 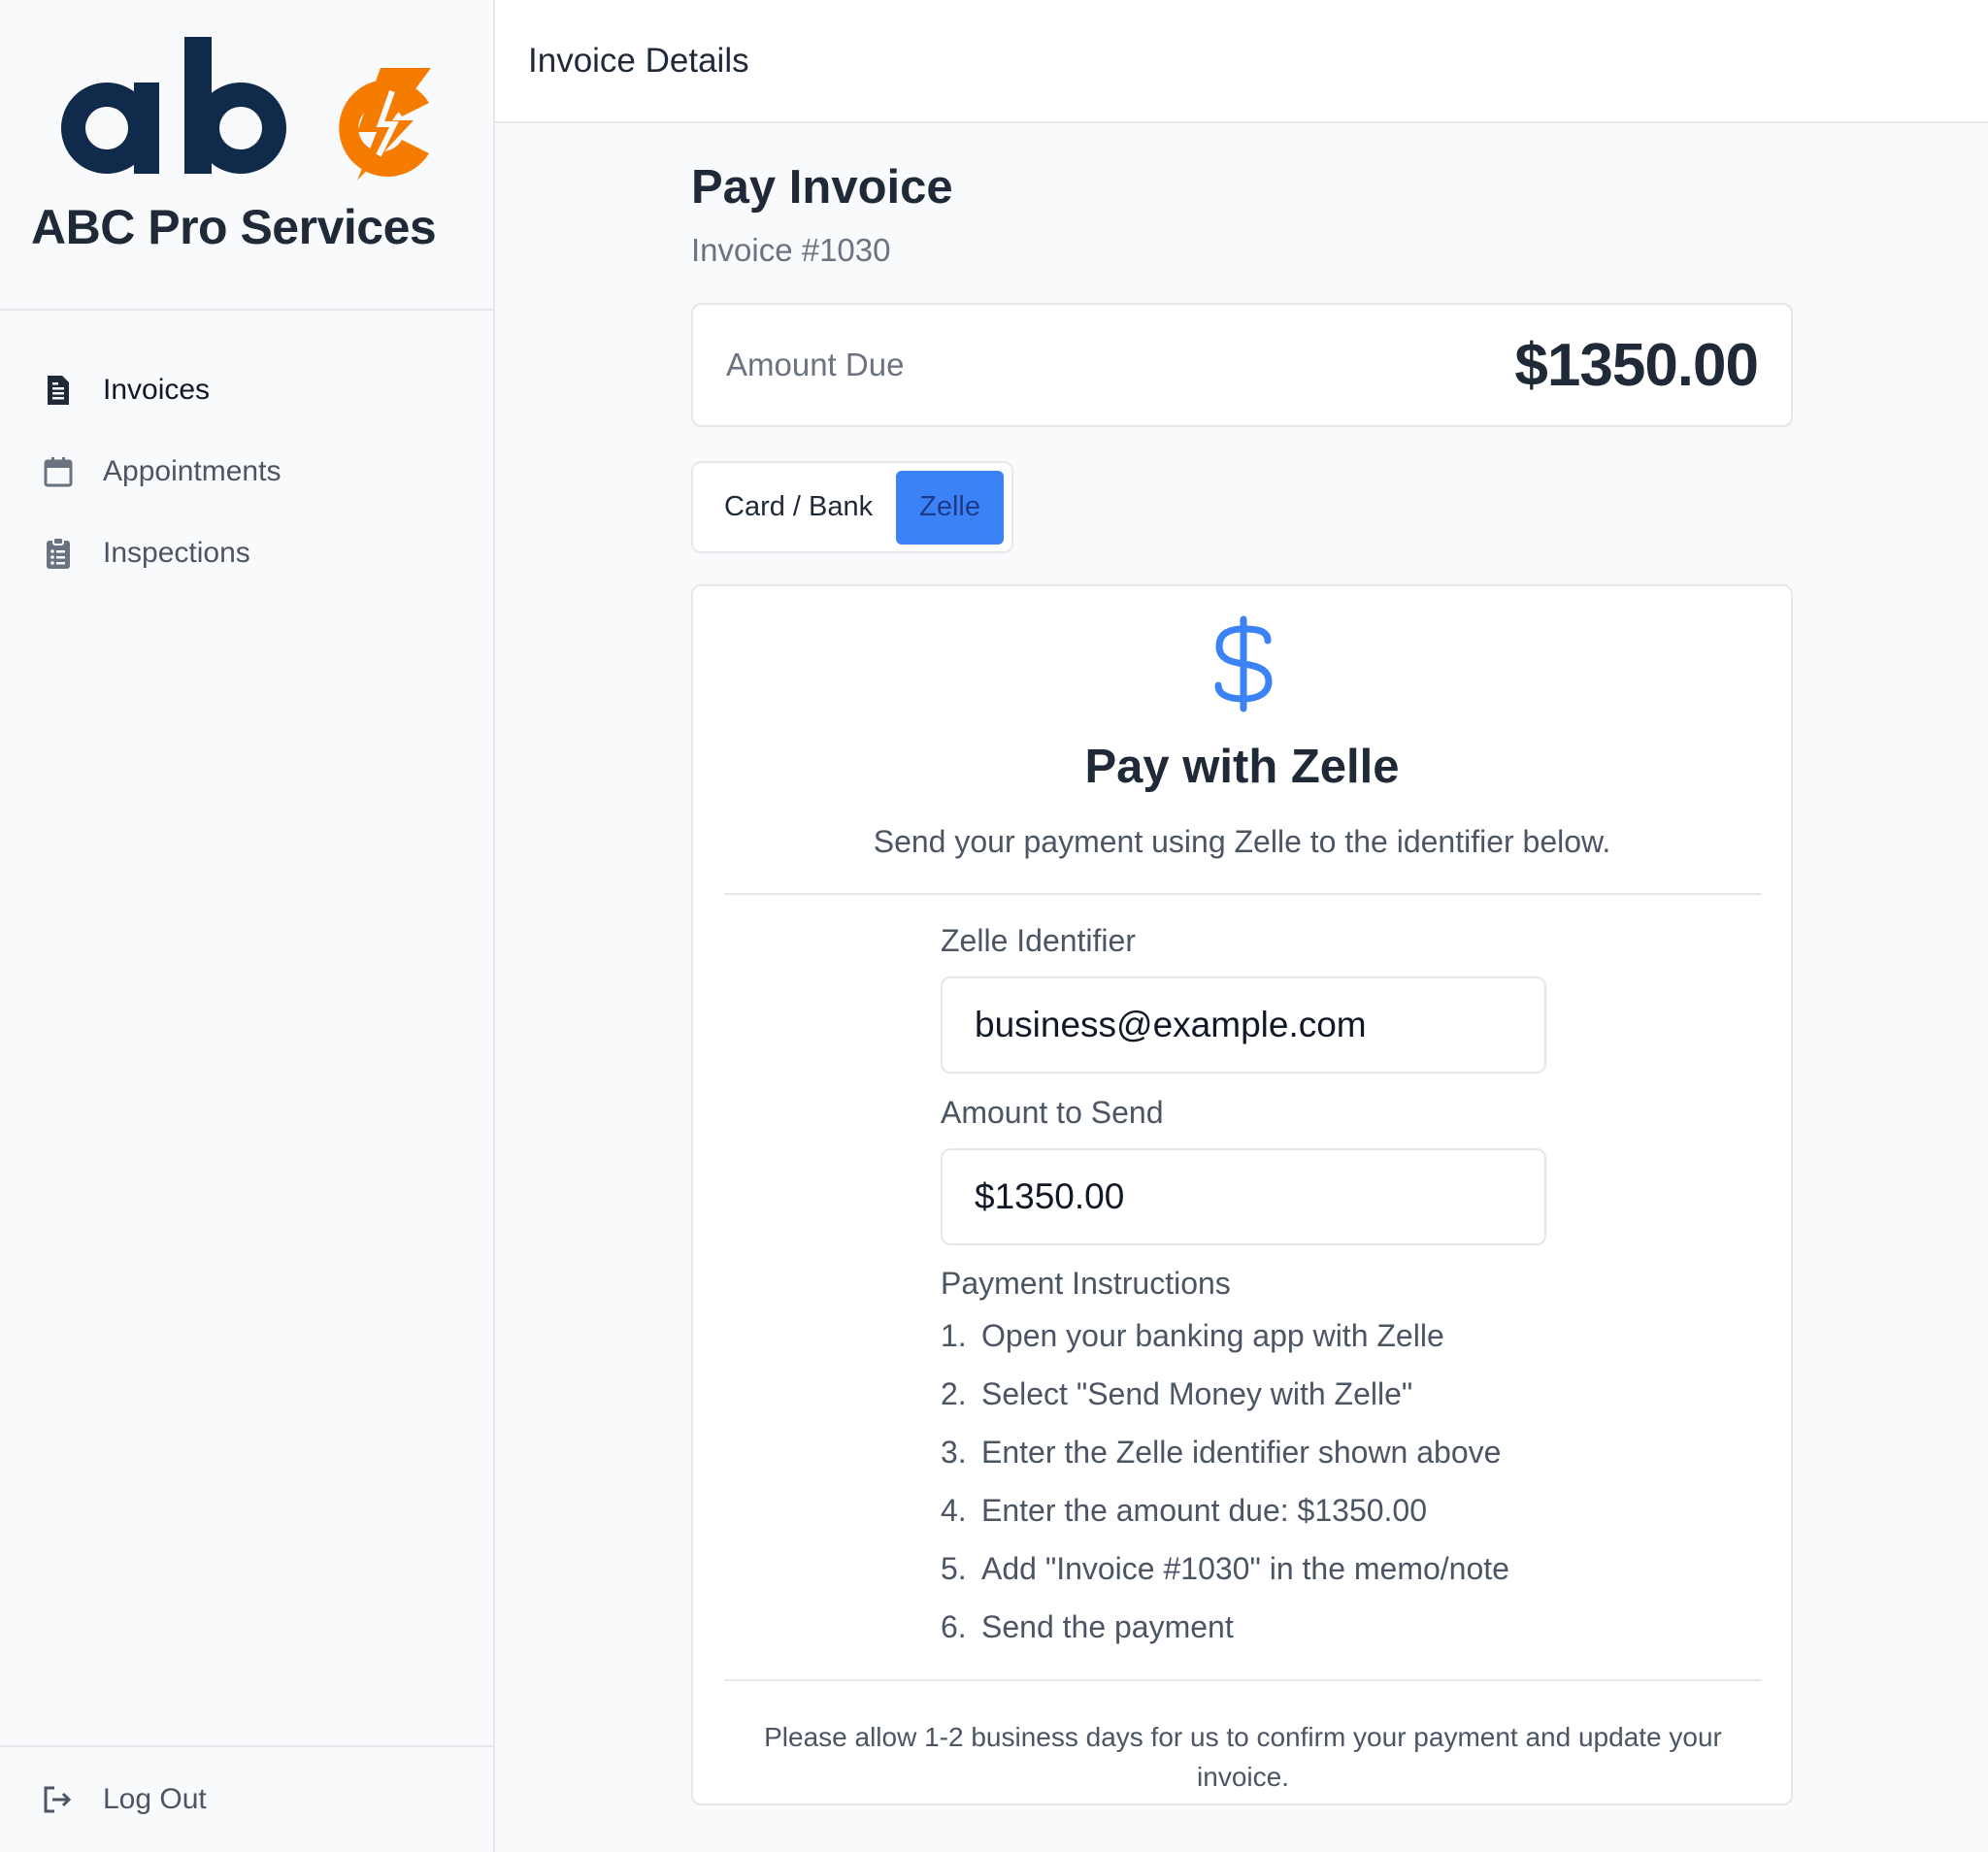 I want to click on header-title: Invoice Details, so click(x=638, y=60).